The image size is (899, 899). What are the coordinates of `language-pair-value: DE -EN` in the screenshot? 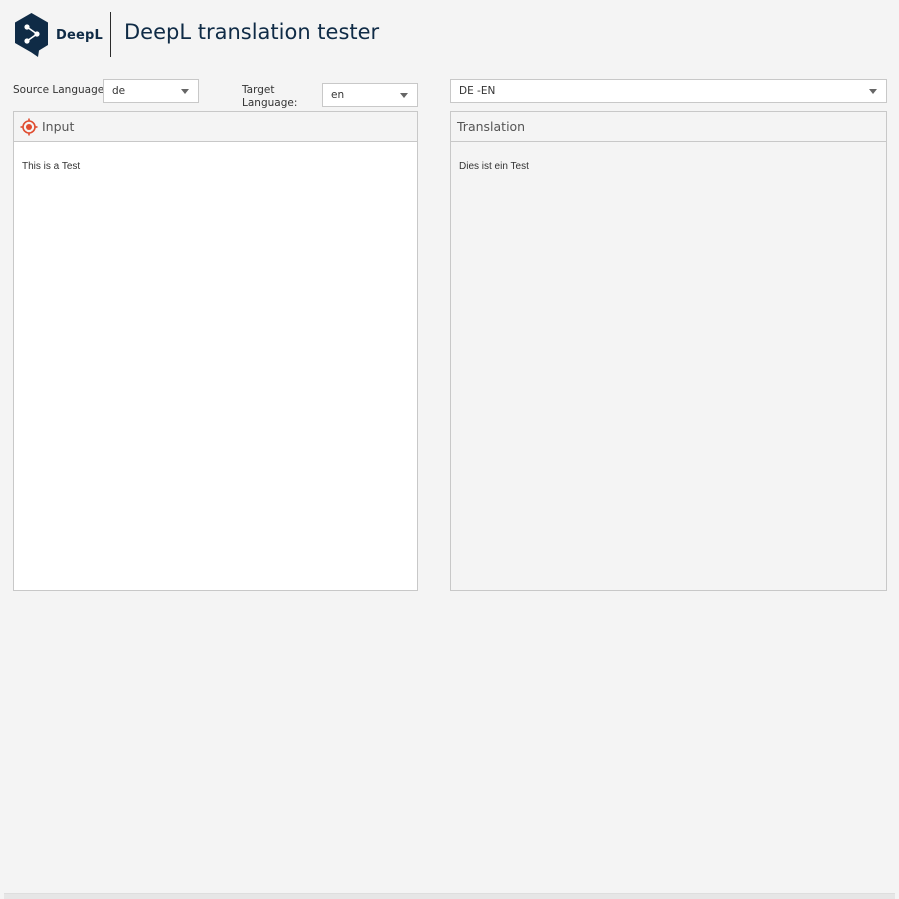 It's located at (477, 91).